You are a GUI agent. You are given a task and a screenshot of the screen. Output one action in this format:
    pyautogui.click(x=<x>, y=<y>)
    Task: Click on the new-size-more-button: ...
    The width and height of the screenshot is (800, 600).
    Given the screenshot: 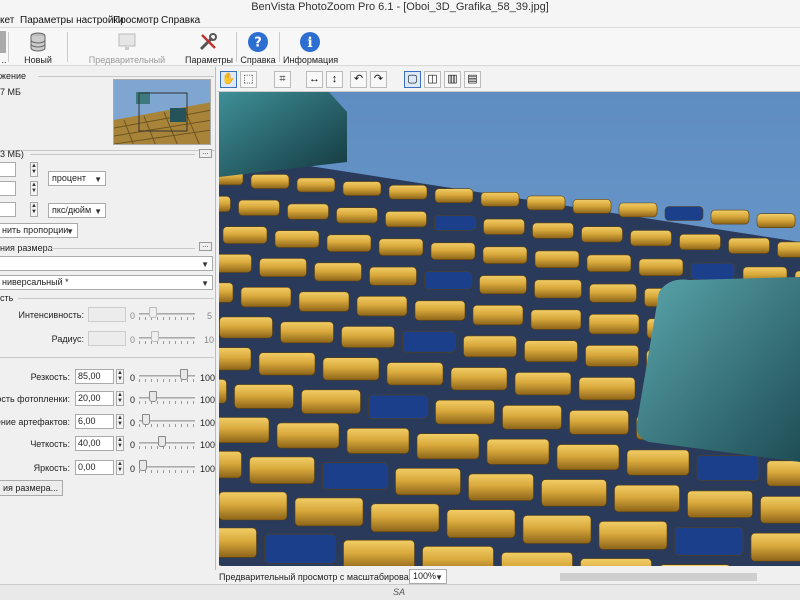 What is the action you would take?
    pyautogui.click(x=205, y=153)
    